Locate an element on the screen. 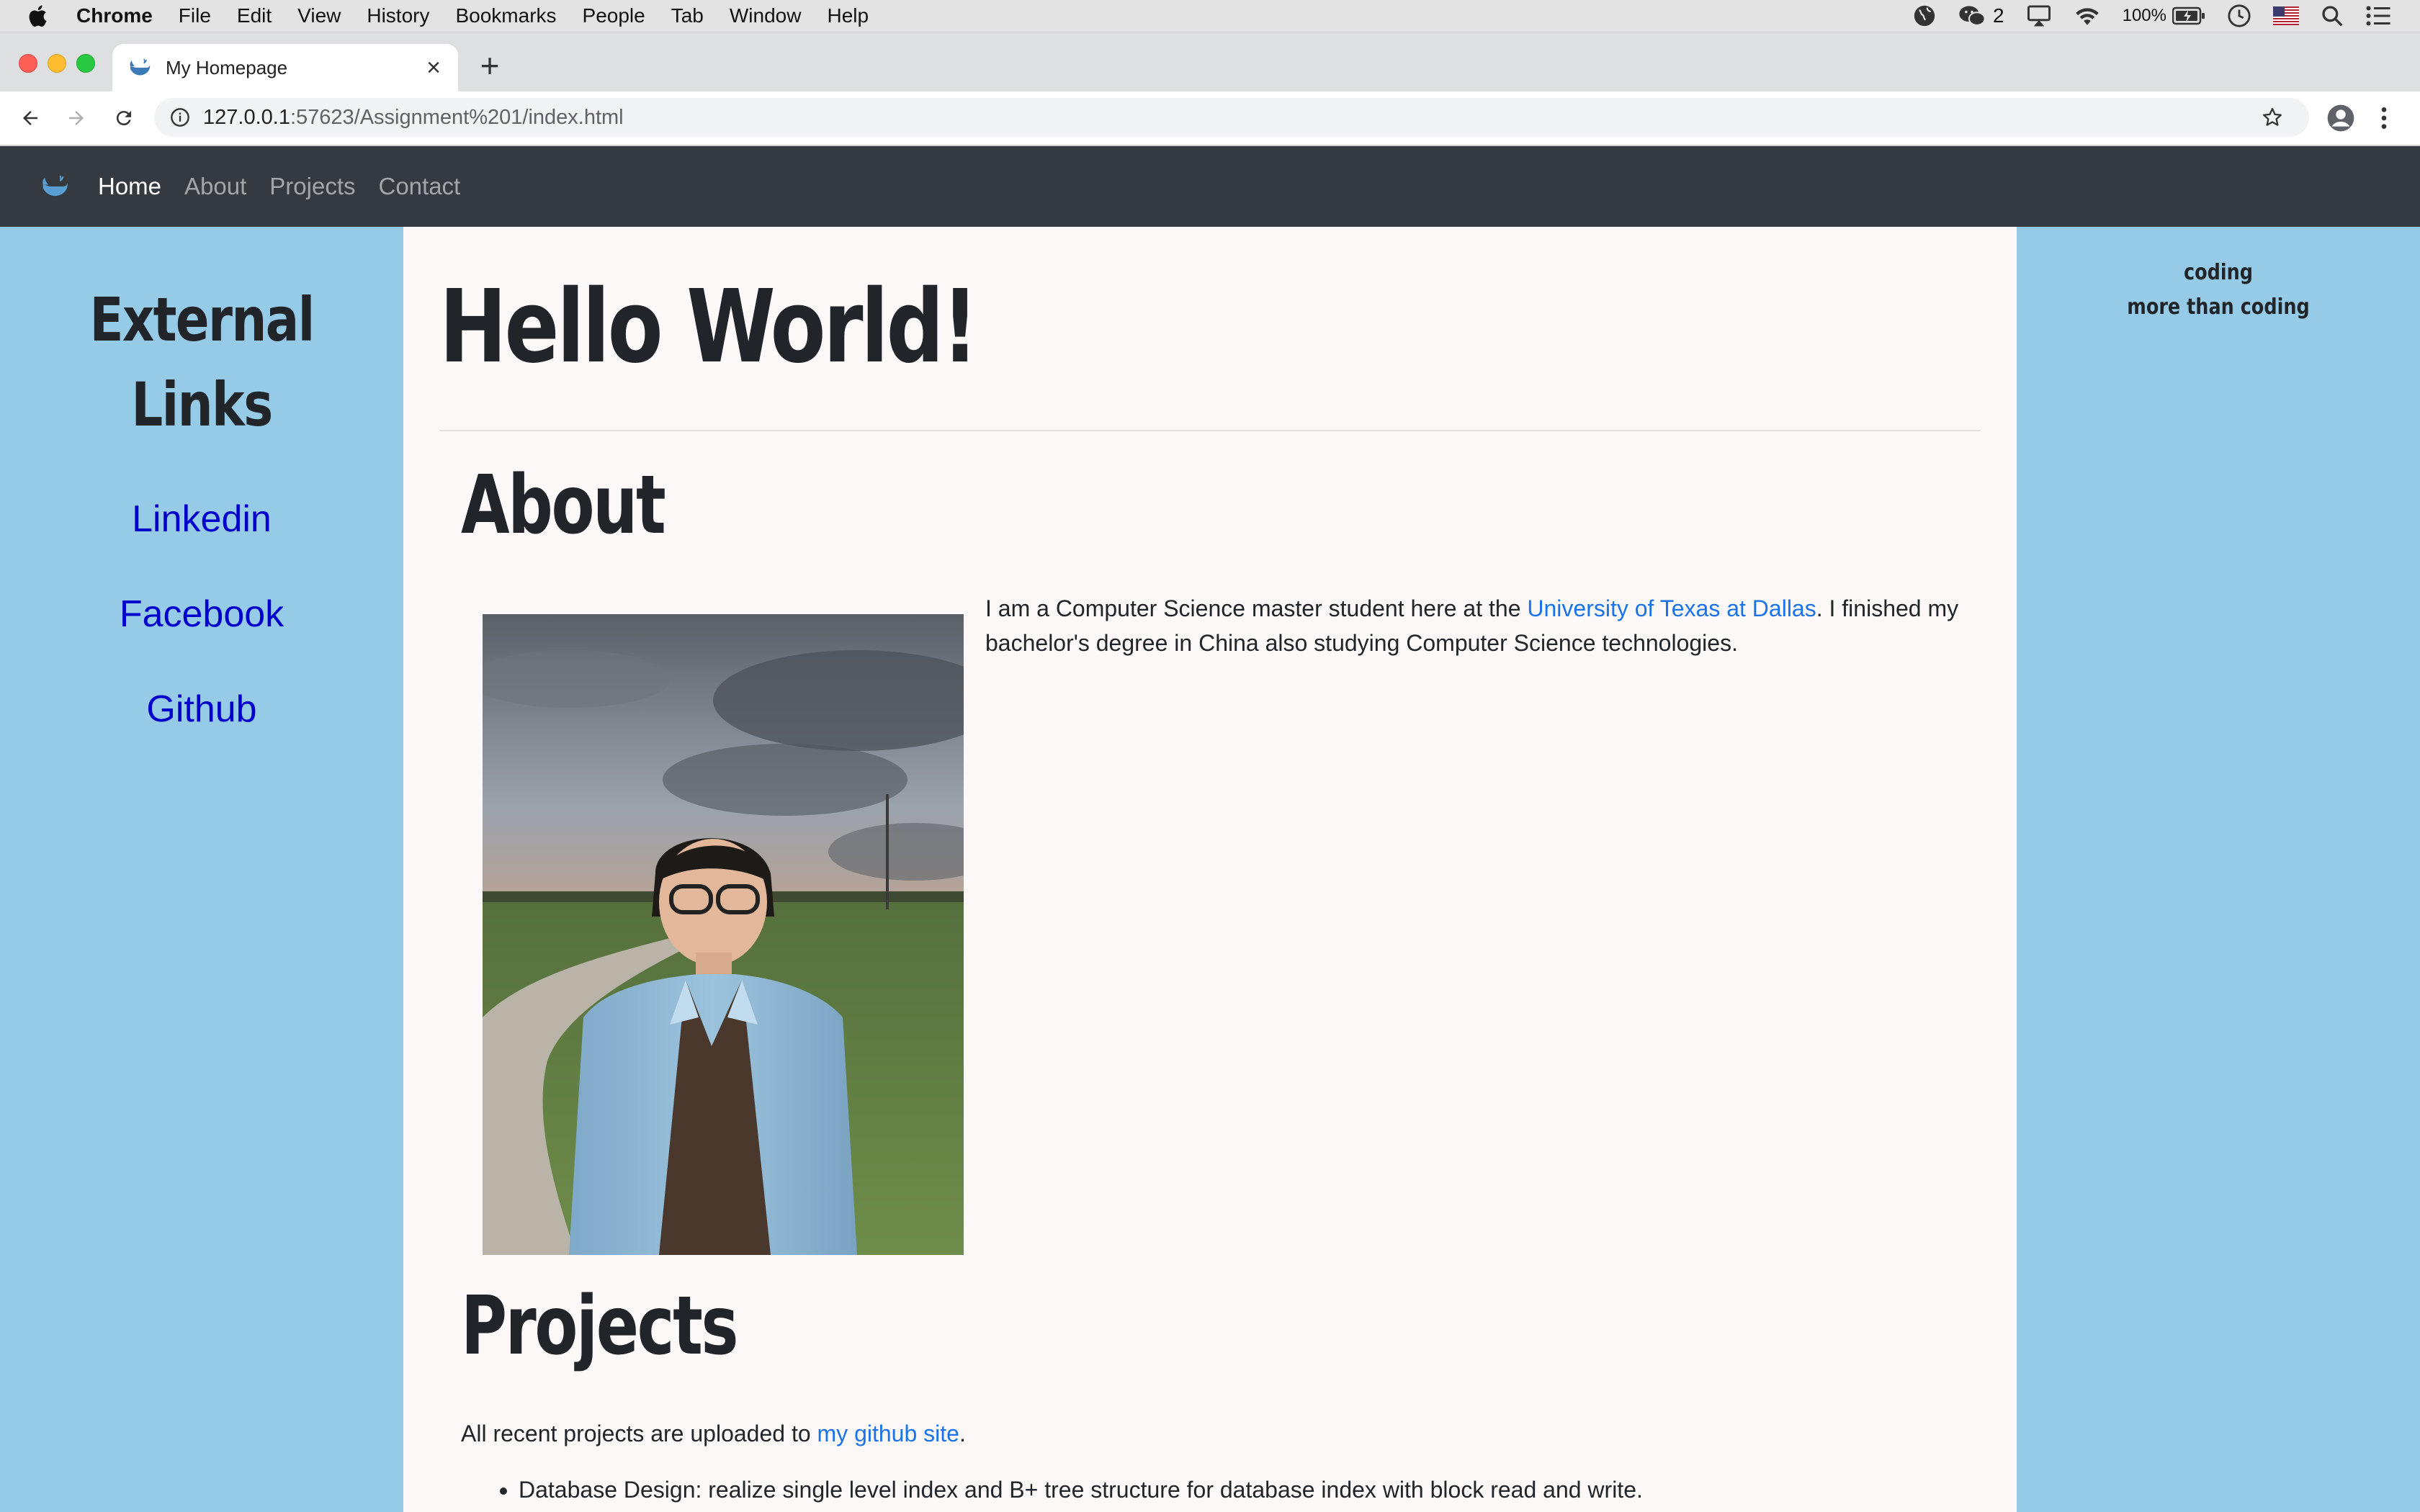 The height and width of the screenshot is (1512, 2420). reload-icon is located at coordinates (124, 118).